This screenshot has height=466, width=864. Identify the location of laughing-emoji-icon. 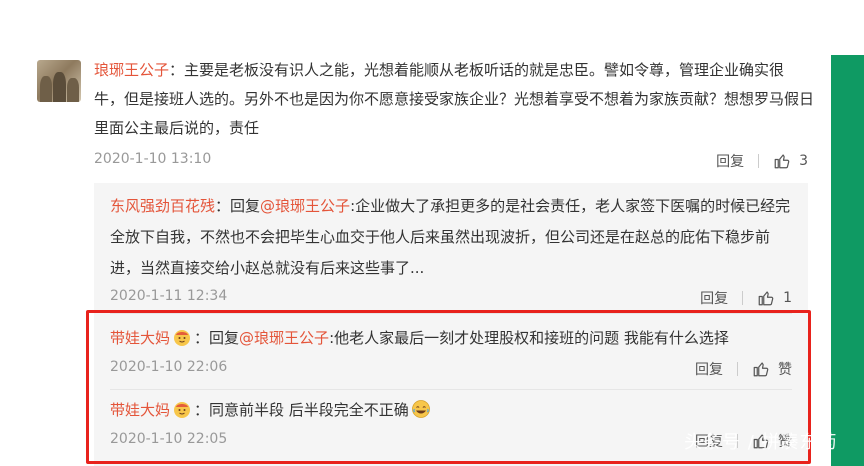
(420, 409).